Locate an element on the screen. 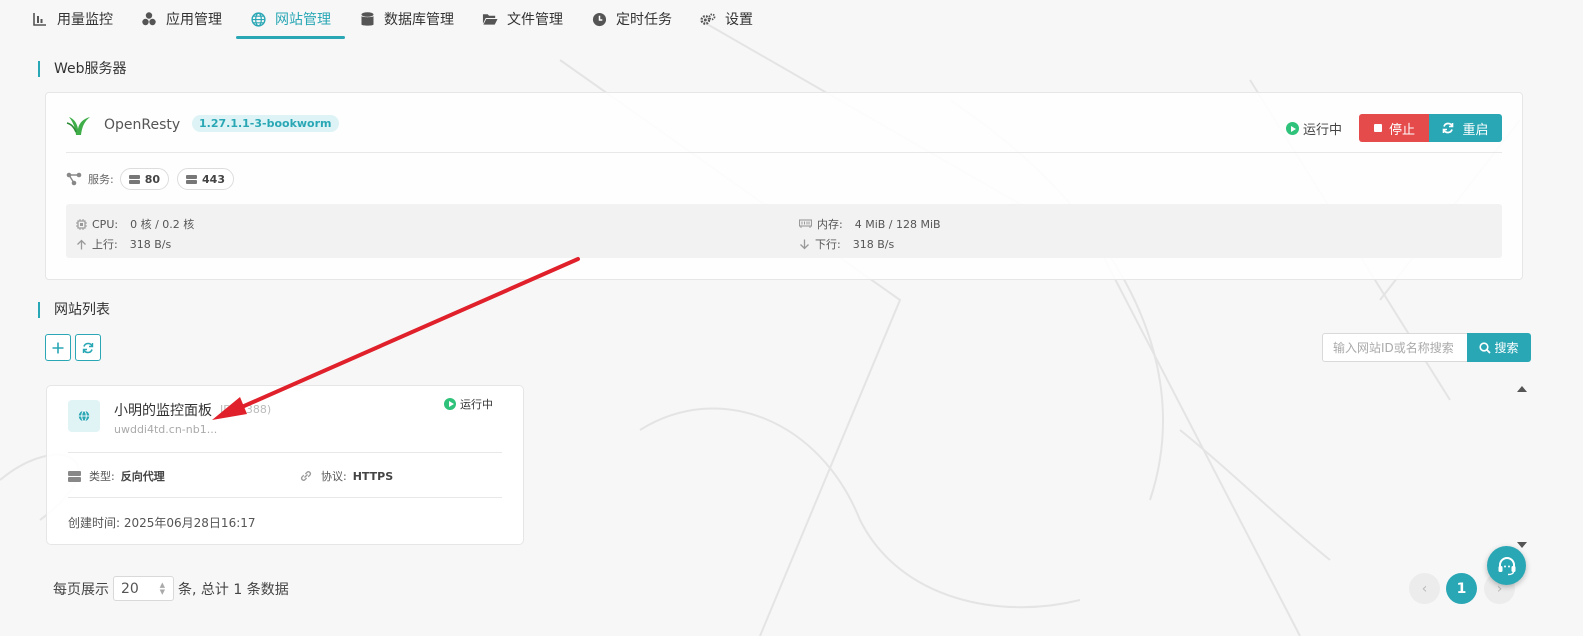 This screenshot has width=1583, height=636. customer-support-button is located at coordinates (1506, 565).